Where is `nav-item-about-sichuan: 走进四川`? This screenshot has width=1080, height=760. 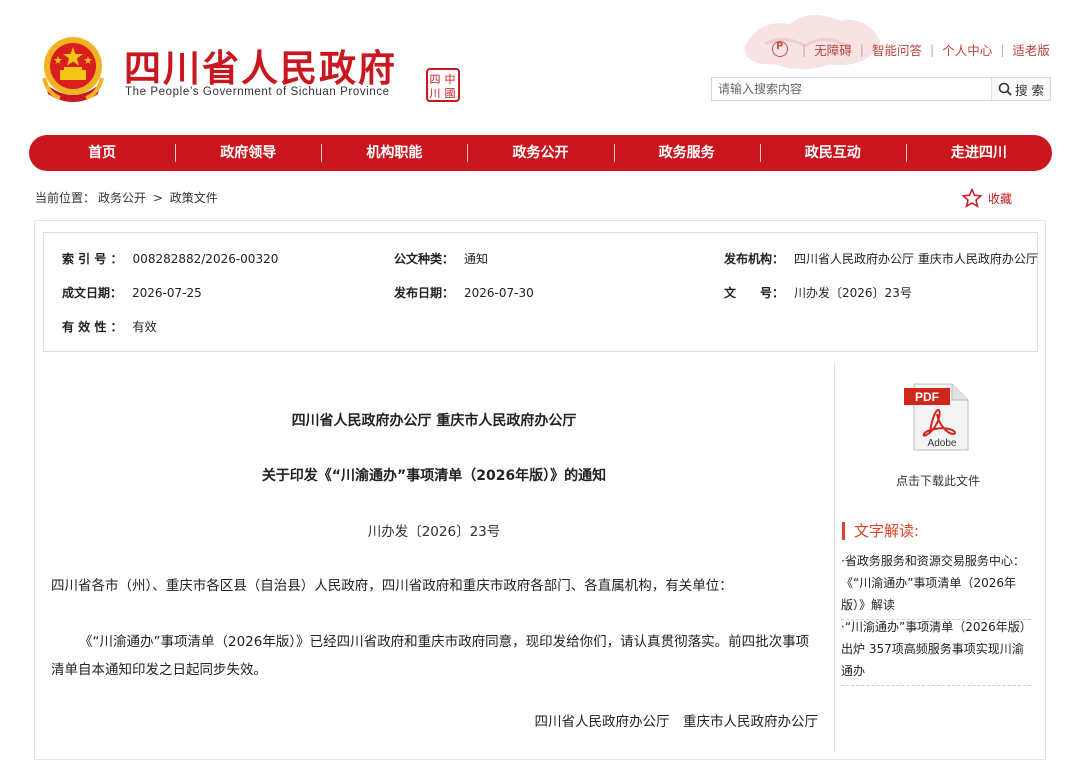 nav-item-about-sichuan: 走进四川 is located at coordinates (978, 153).